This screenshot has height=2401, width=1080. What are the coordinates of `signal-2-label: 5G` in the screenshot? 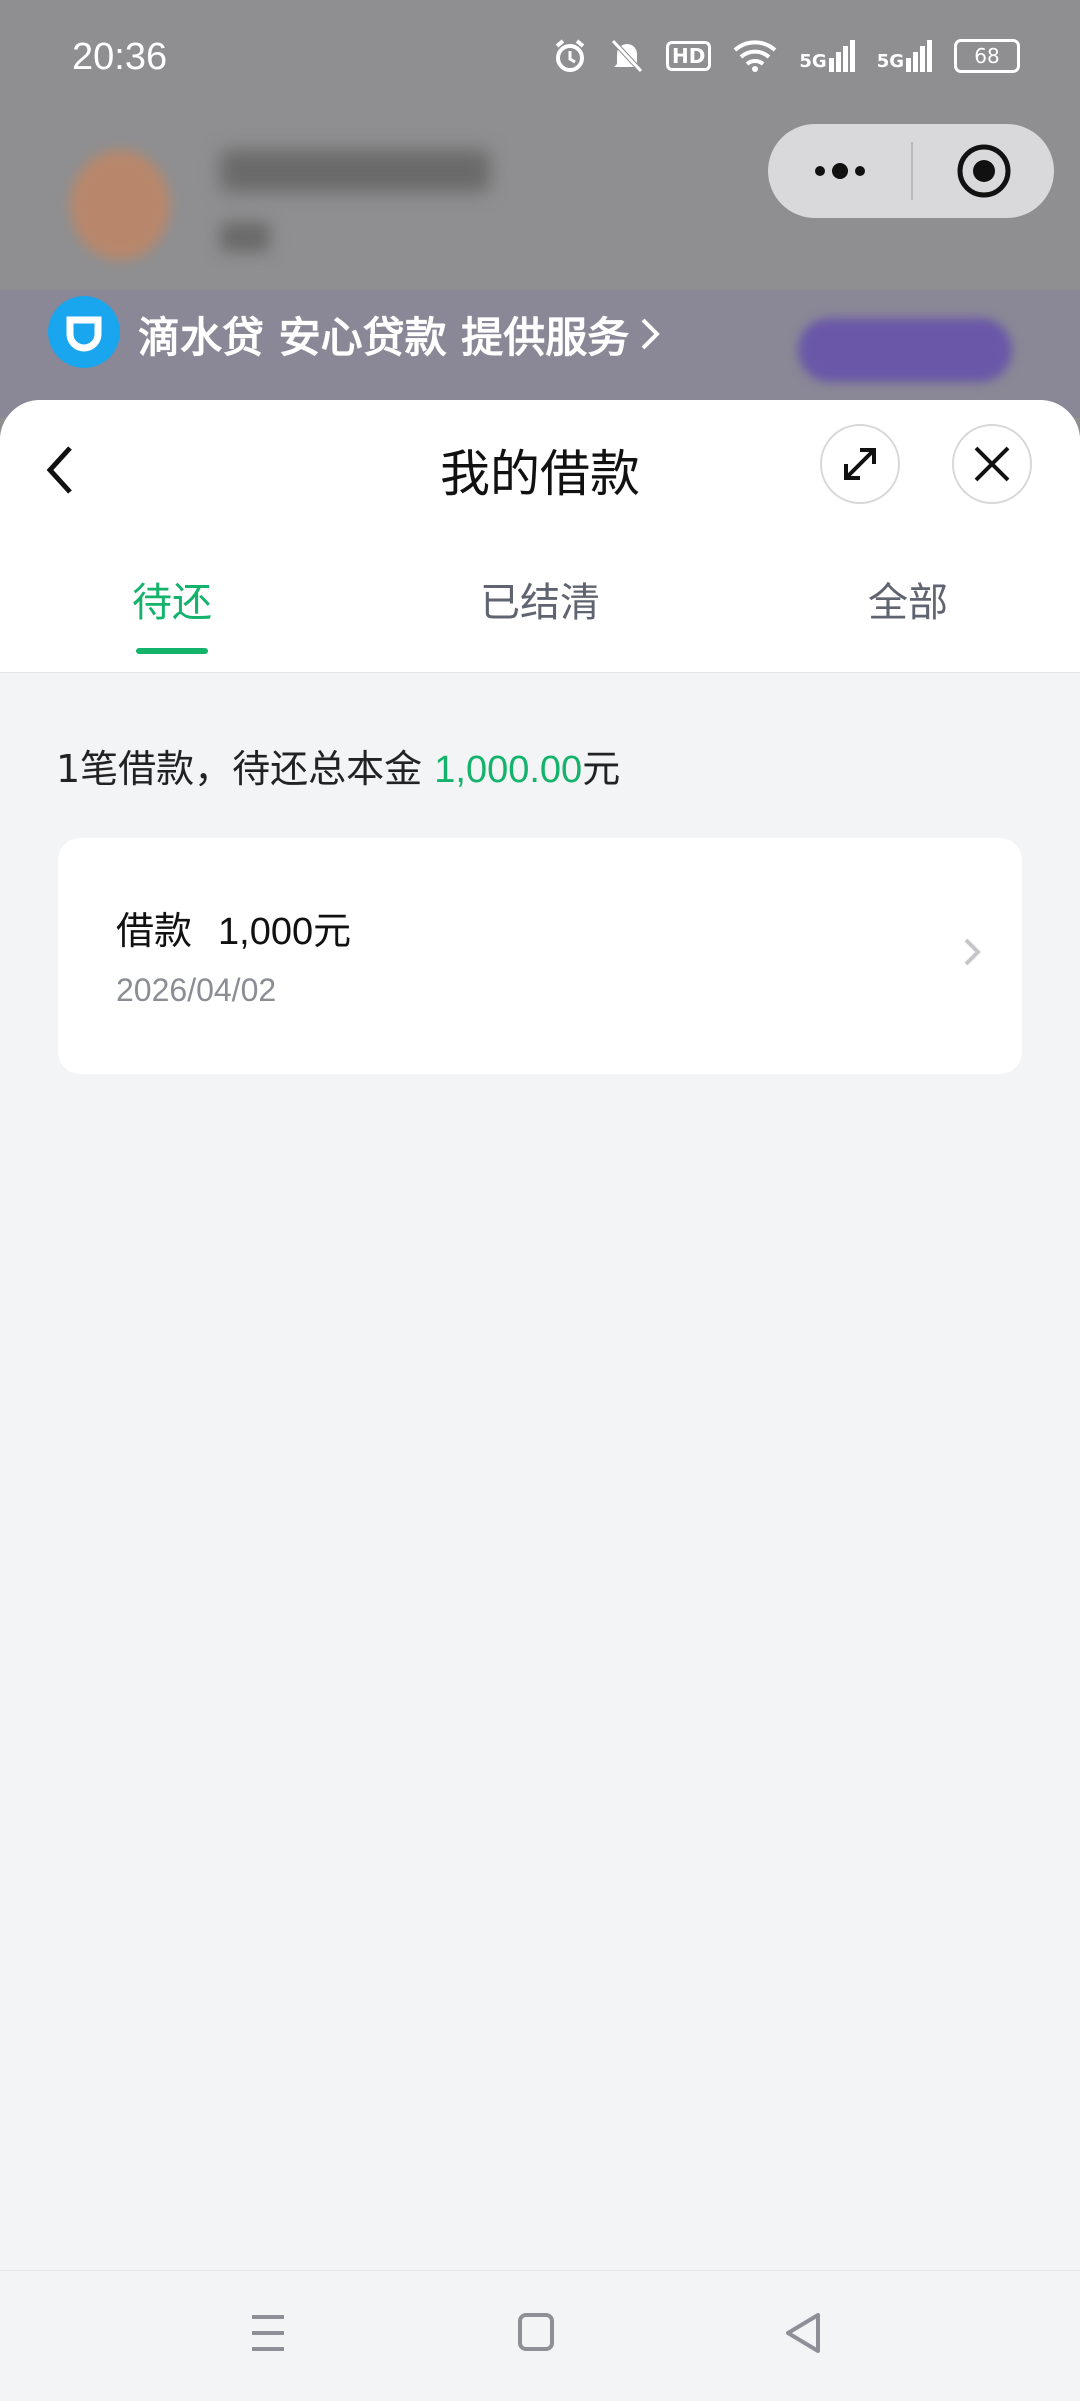 It's located at (890, 61).